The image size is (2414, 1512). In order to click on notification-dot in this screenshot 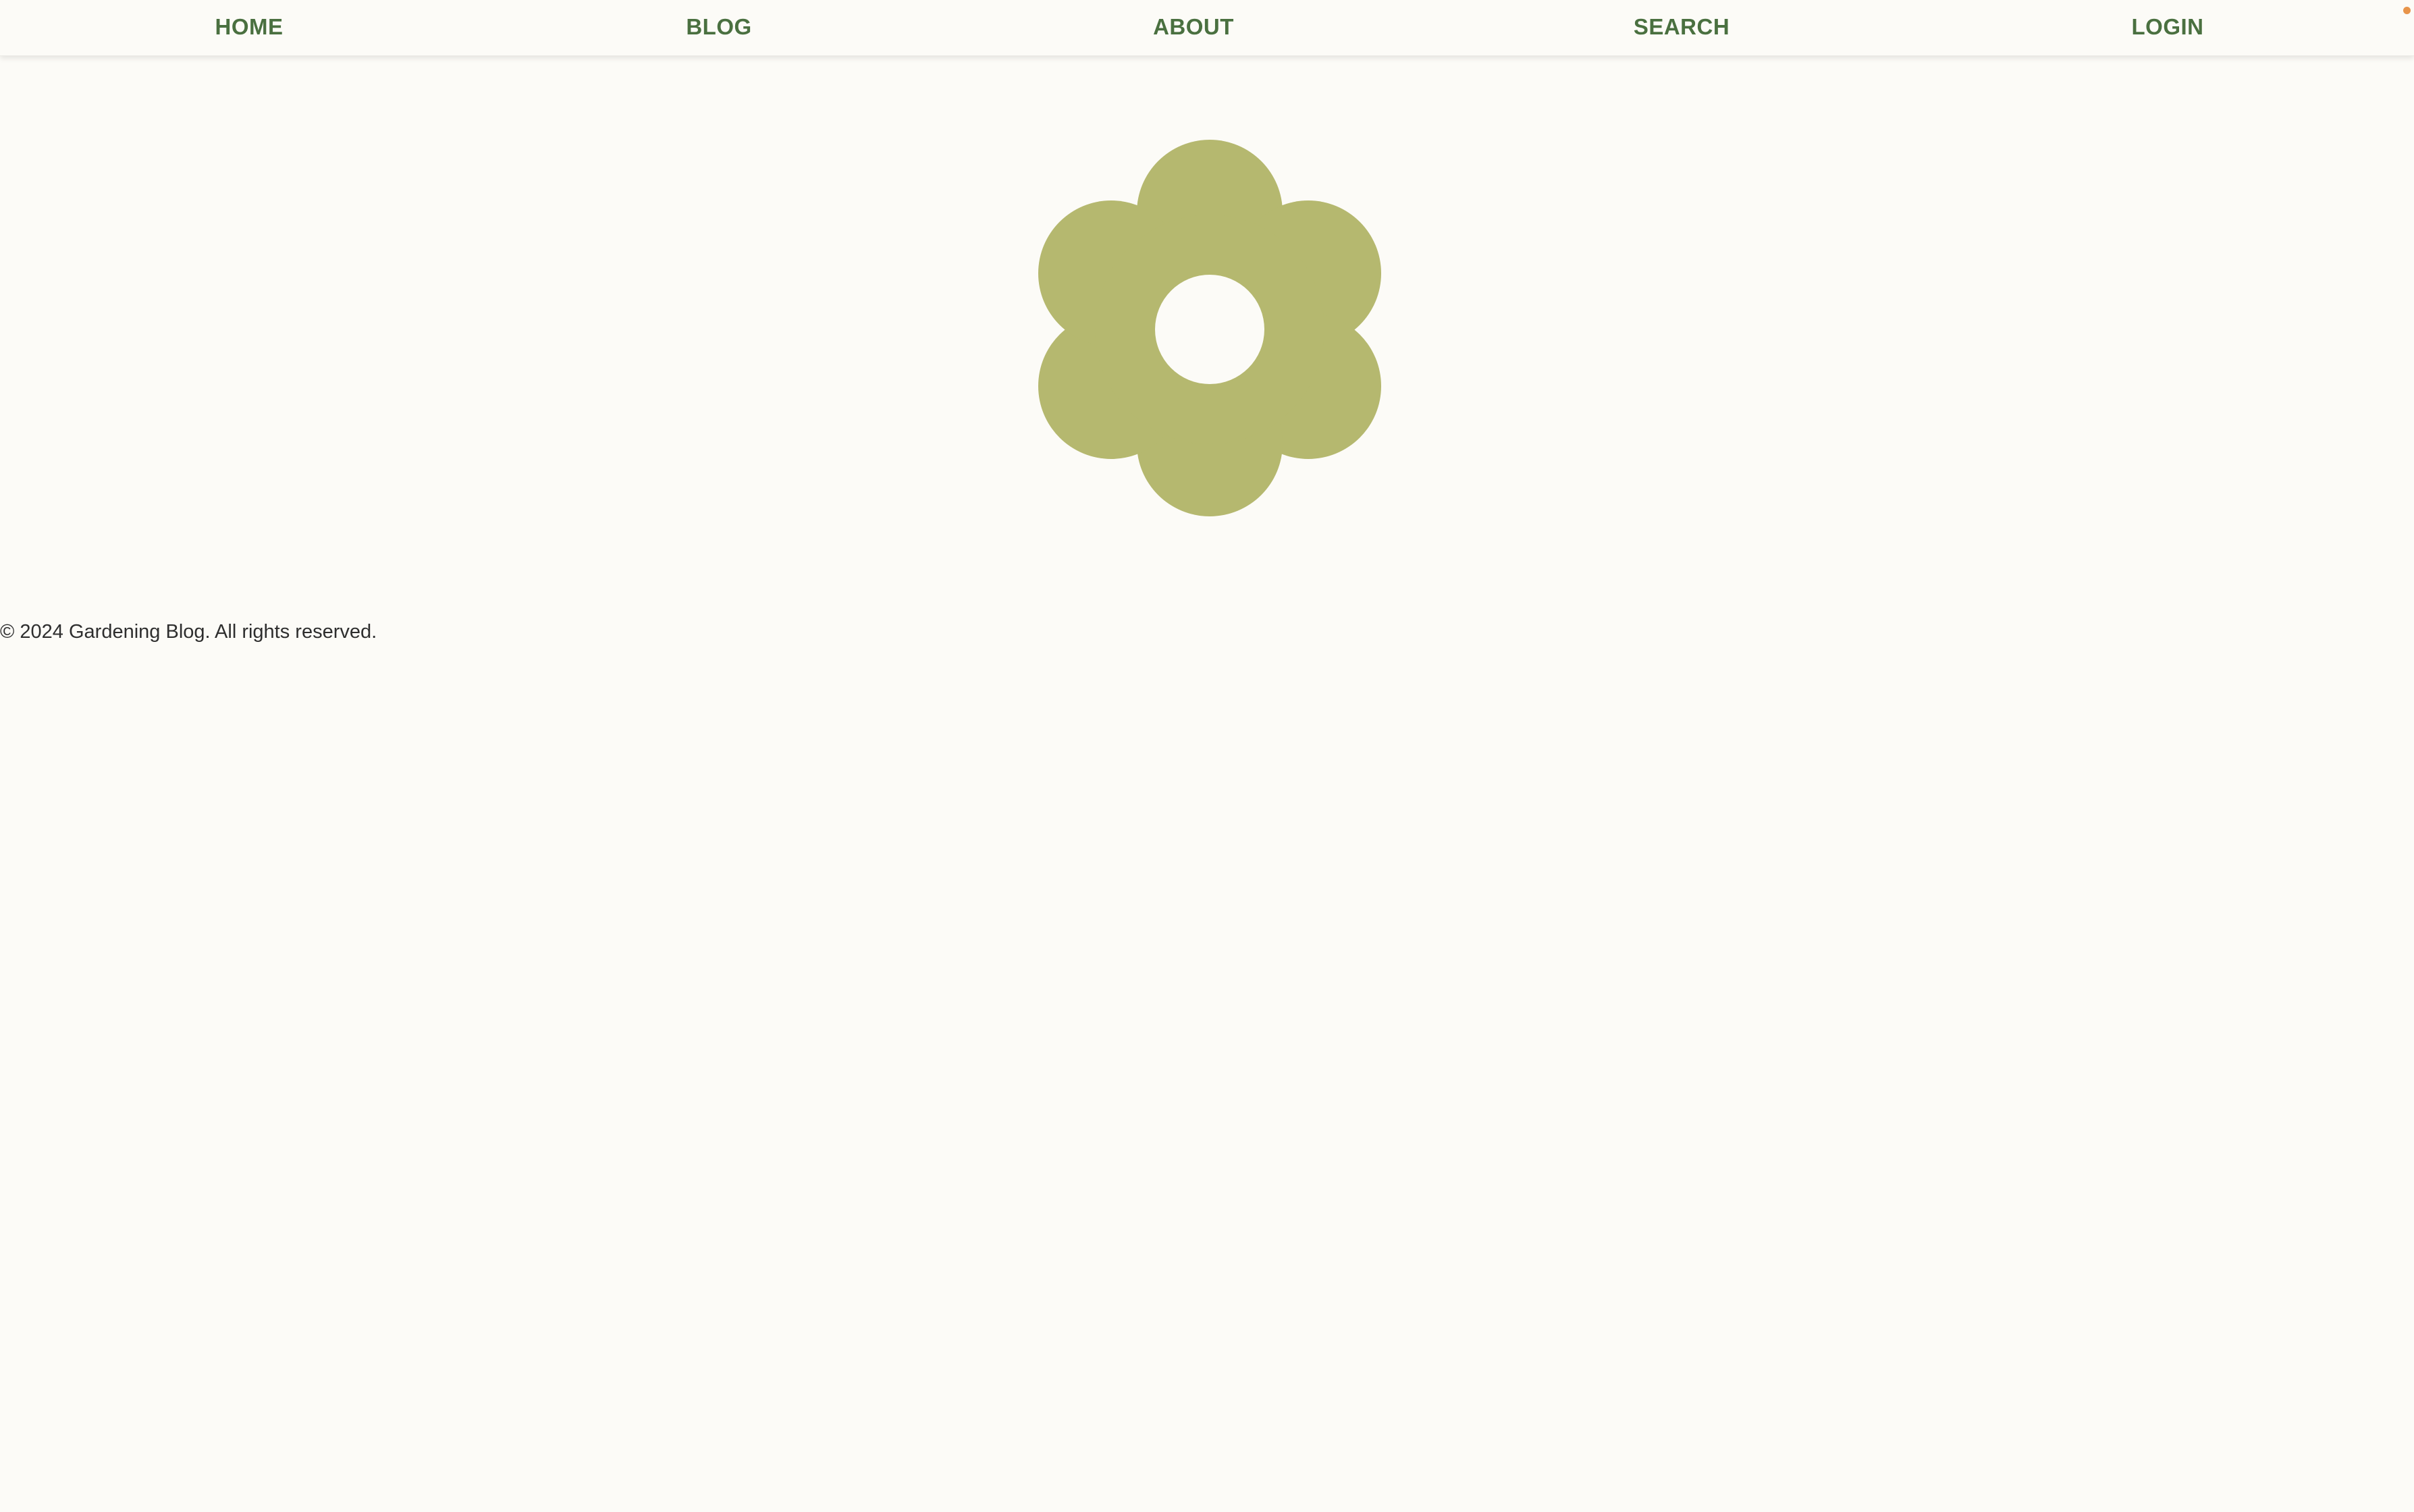, I will do `click(2407, 10)`.